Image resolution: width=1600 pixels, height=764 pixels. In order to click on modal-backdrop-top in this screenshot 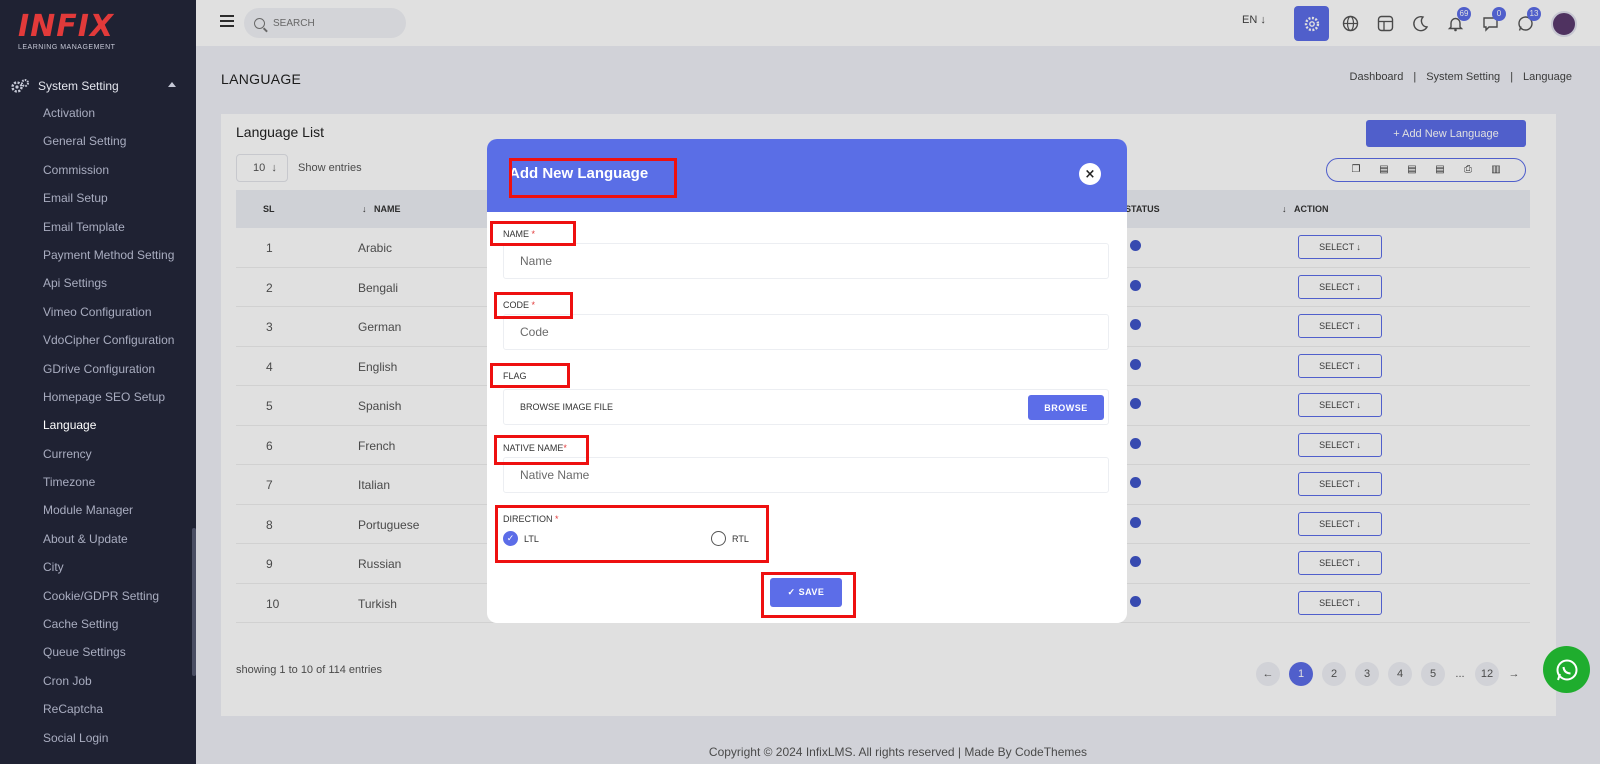, I will do `click(898, 23)`.